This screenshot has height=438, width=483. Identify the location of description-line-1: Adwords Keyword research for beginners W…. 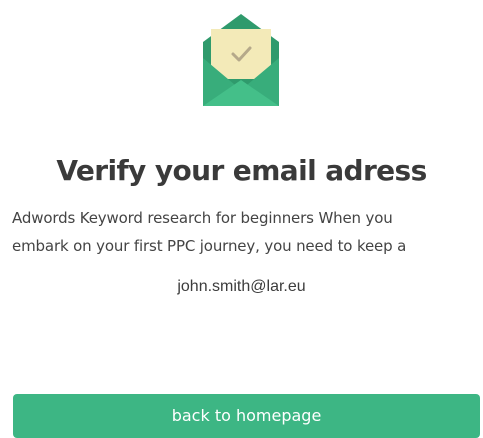
(202, 218).